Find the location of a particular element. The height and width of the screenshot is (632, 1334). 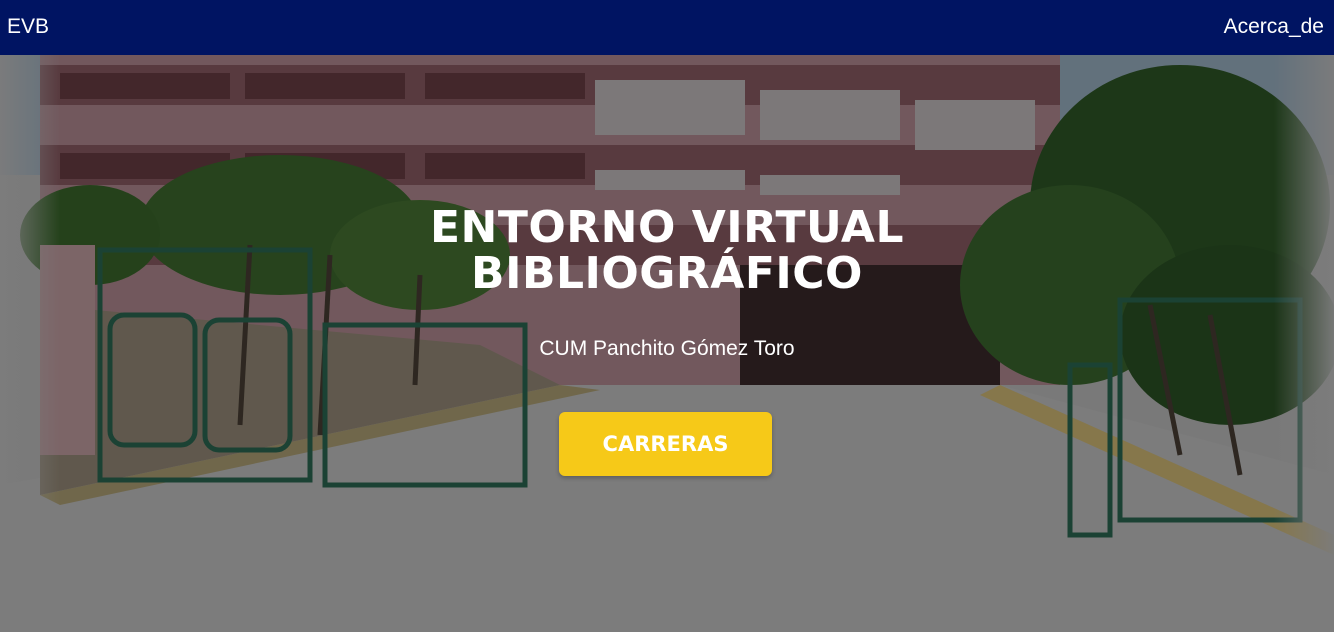

hero-subtitle: CUM Panchito Gómez Toro is located at coordinates (667, 348).